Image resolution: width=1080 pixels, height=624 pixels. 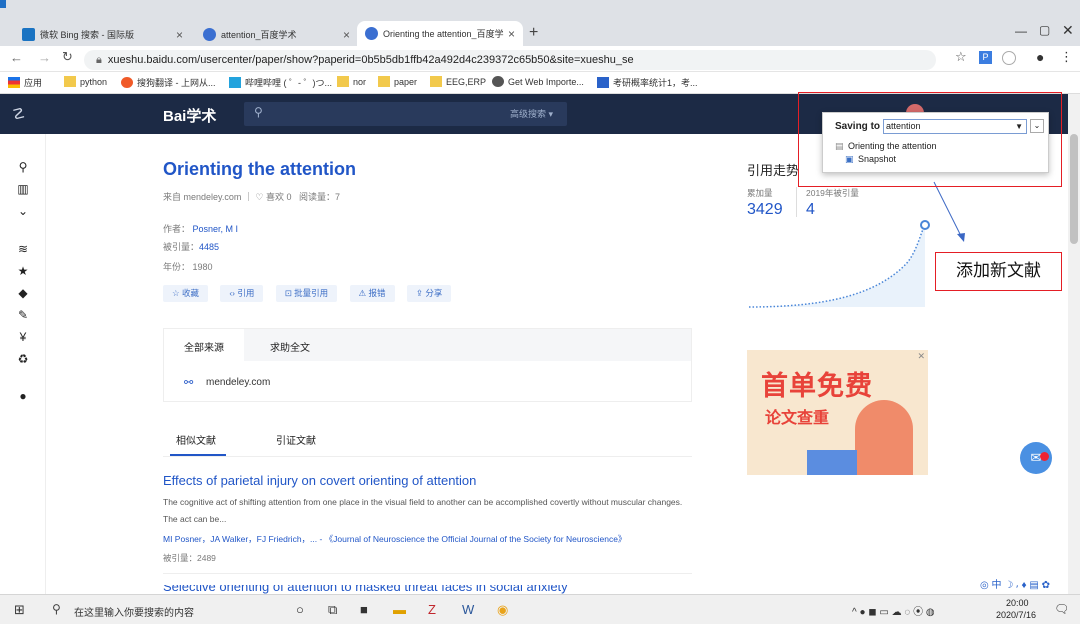 What do you see at coordinates (468, 609) in the screenshot?
I see `word-icon: W` at bounding box center [468, 609].